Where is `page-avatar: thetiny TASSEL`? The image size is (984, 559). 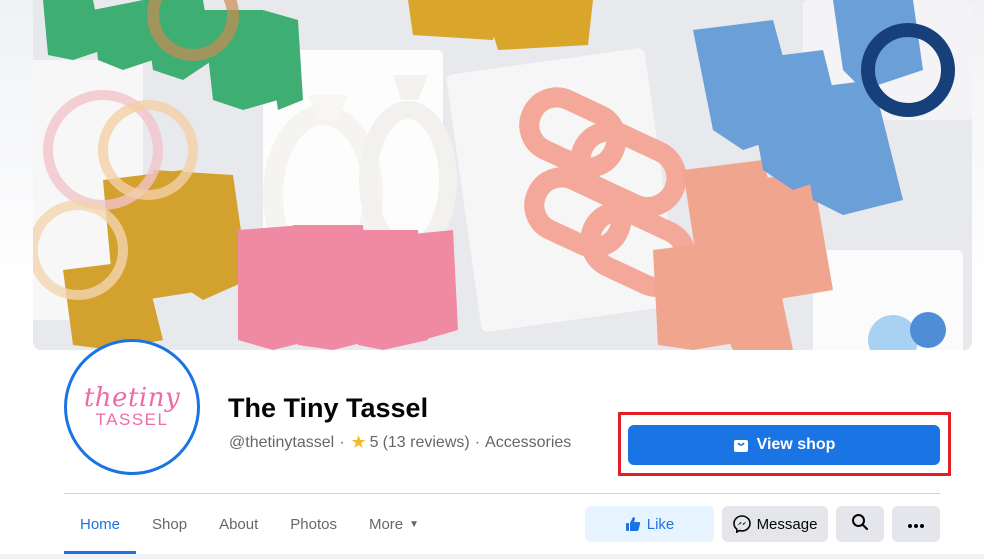
page-avatar: thetiny TASSEL is located at coordinates (132, 407).